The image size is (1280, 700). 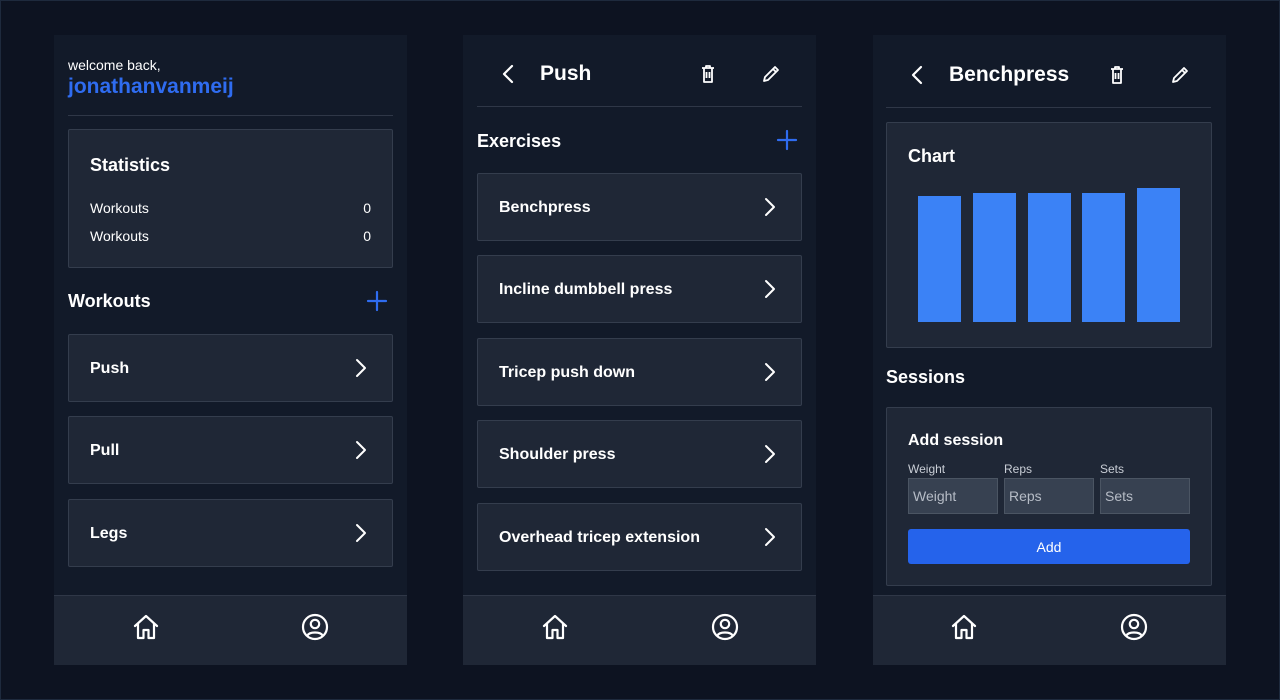 I want to click on reps-label: Reps, so click(x=1018, y=469).